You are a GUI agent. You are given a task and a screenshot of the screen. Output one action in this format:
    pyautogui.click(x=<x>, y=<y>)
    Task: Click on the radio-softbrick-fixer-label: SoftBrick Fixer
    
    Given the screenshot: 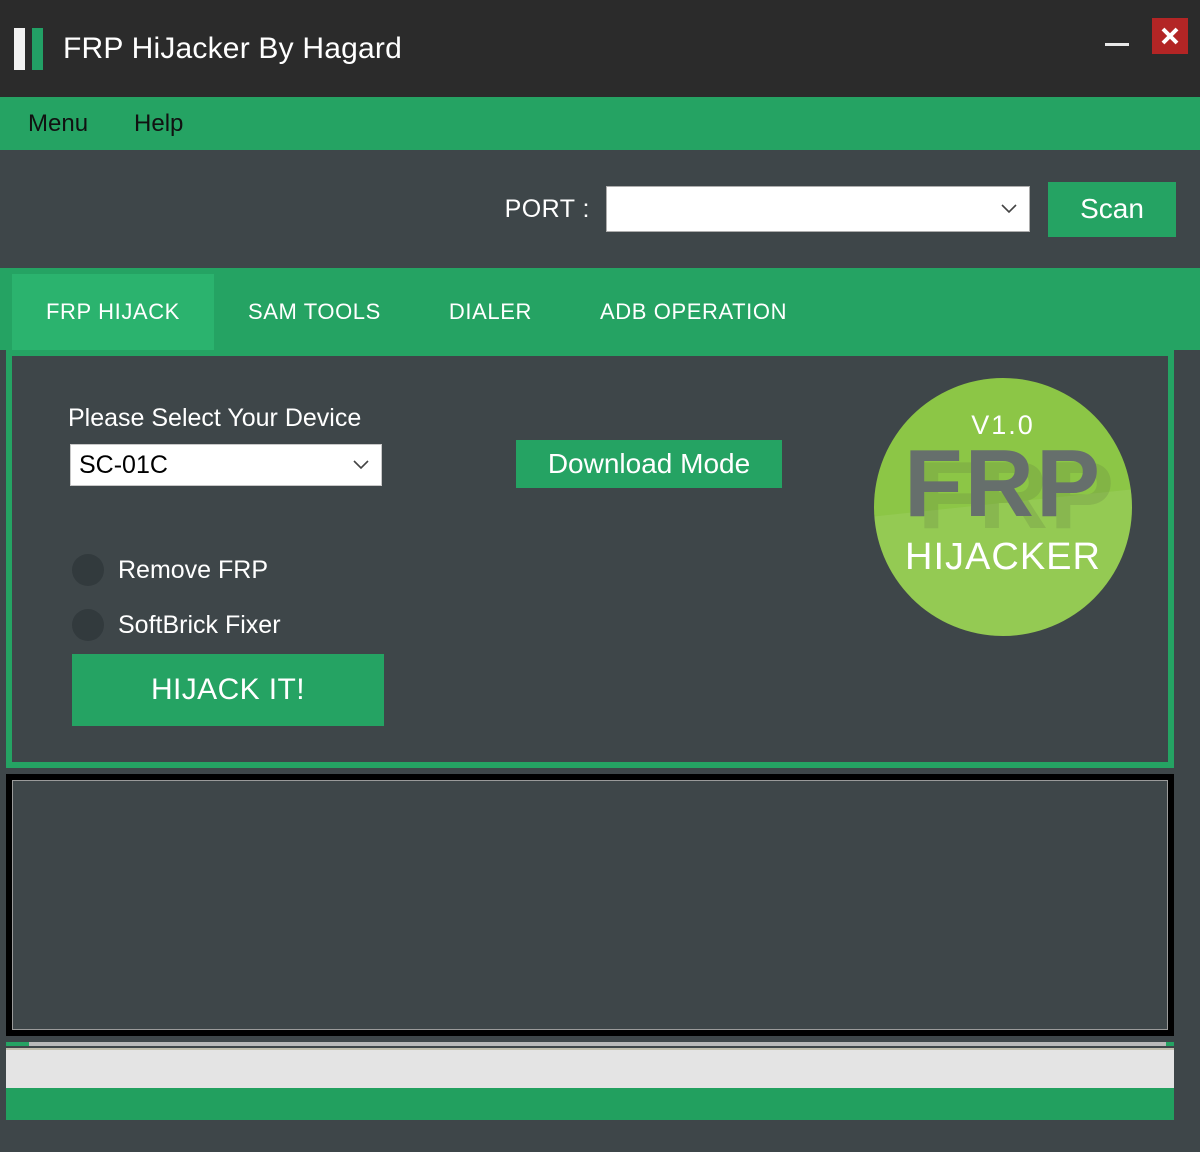 What is the action you would take?
    pyautogui.click(x=199, y=624)
    